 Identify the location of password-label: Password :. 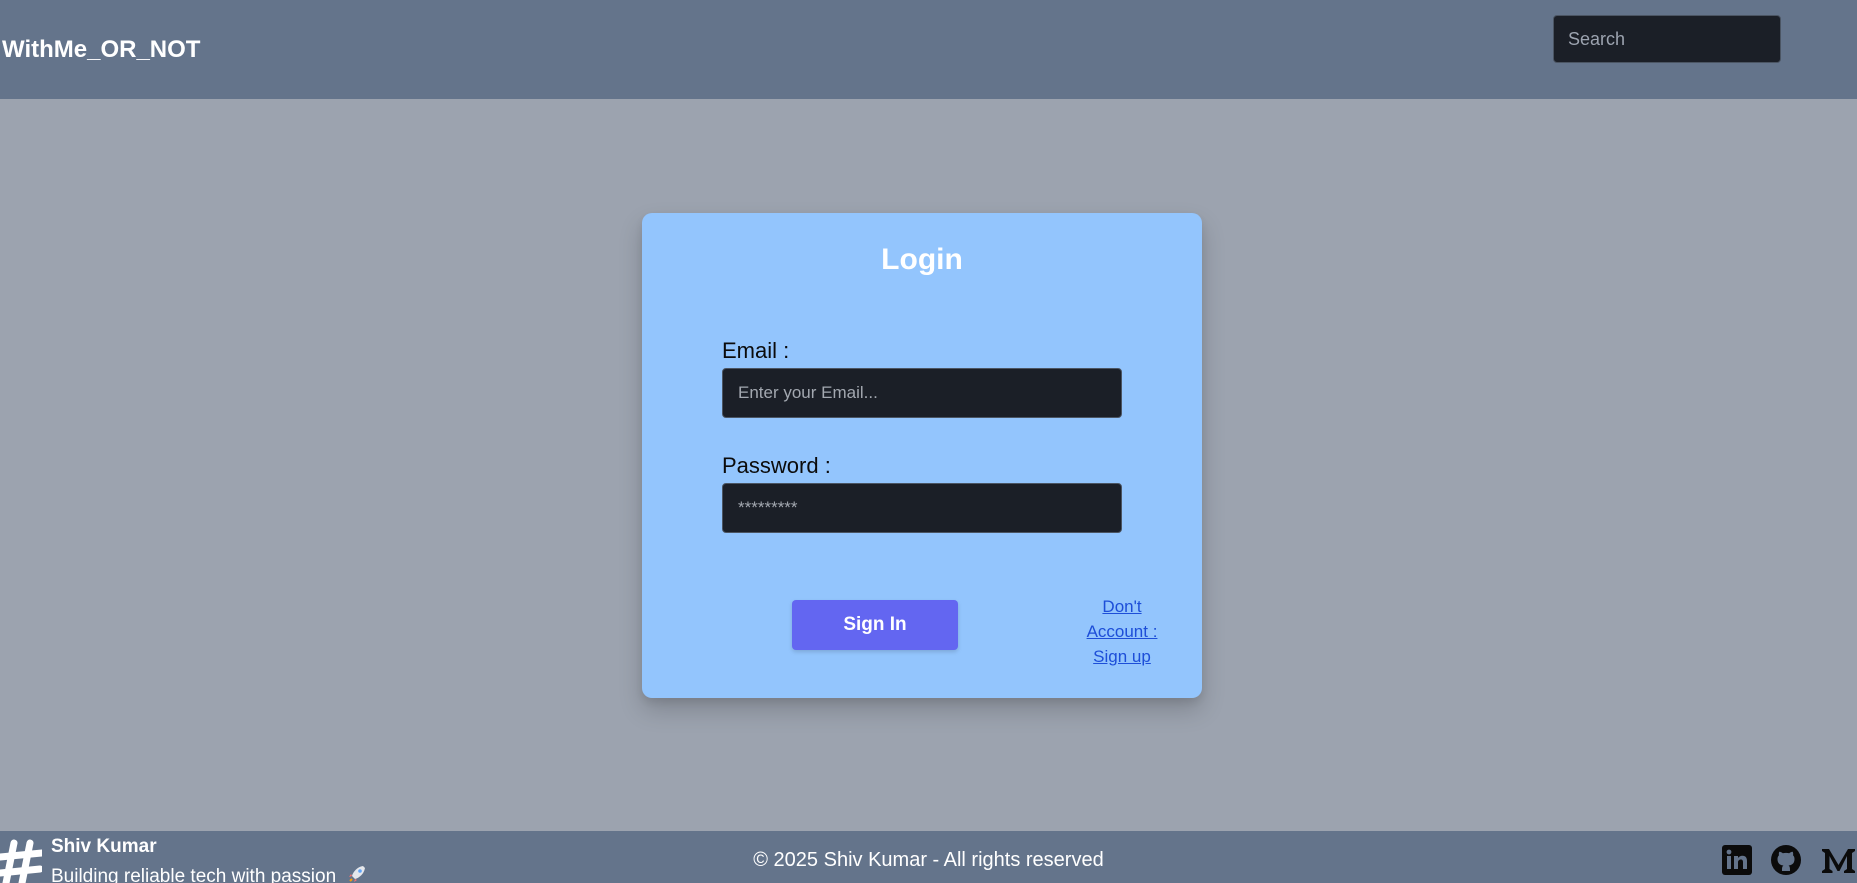
(776, 465).